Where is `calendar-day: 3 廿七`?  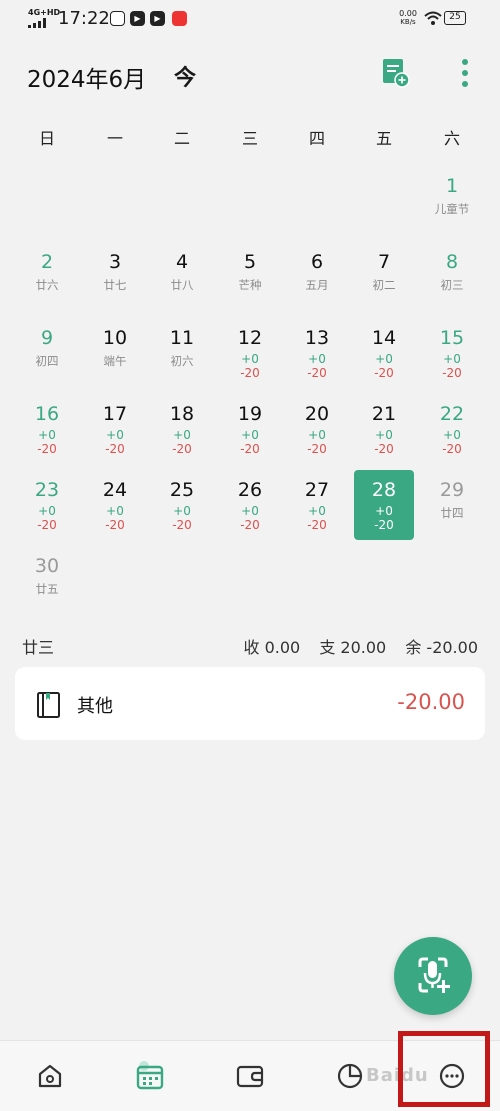
calendar-day: 3 廿七 is located at coordinates (115, 277).